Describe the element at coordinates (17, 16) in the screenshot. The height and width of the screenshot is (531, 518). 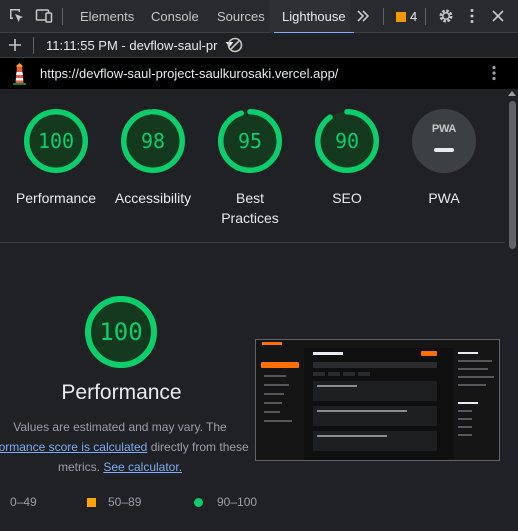
I see `inspect-element-icon` at that location.